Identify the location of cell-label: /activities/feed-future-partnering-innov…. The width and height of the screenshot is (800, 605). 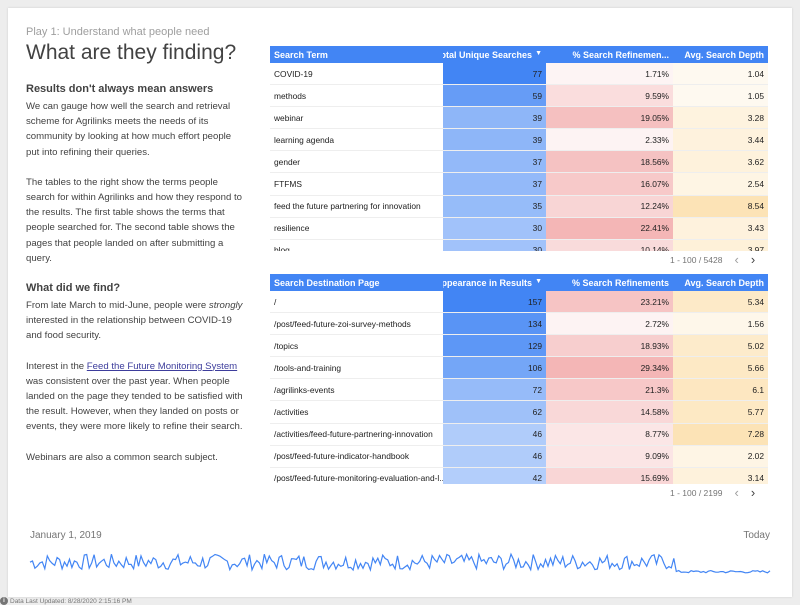
(353, 434).